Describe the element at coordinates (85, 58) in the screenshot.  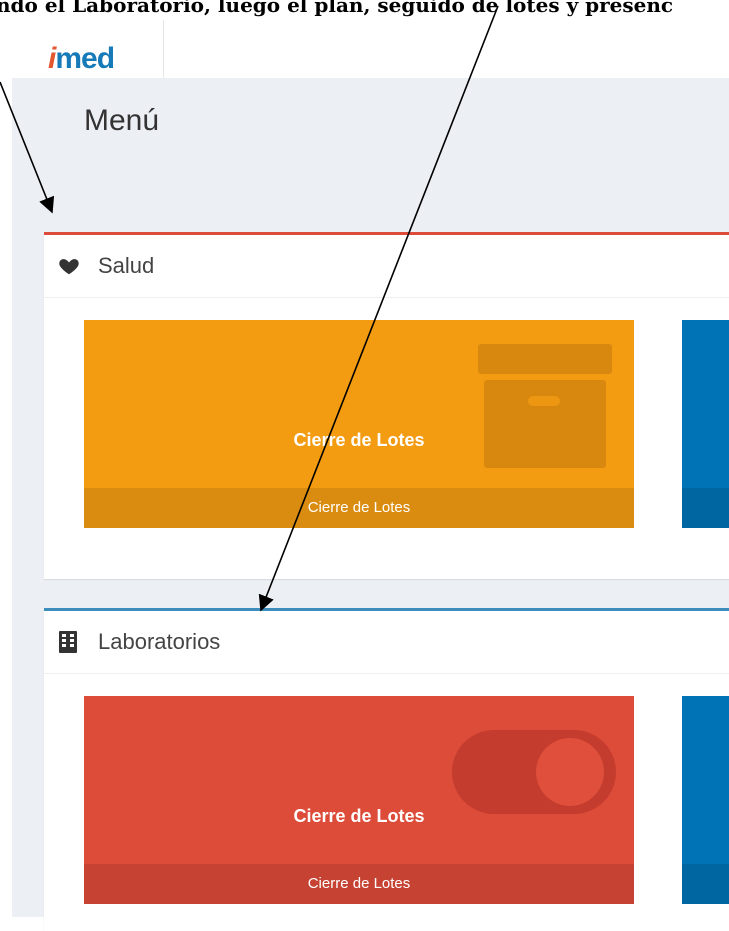
I see `logo-wordmark: med` at that location.